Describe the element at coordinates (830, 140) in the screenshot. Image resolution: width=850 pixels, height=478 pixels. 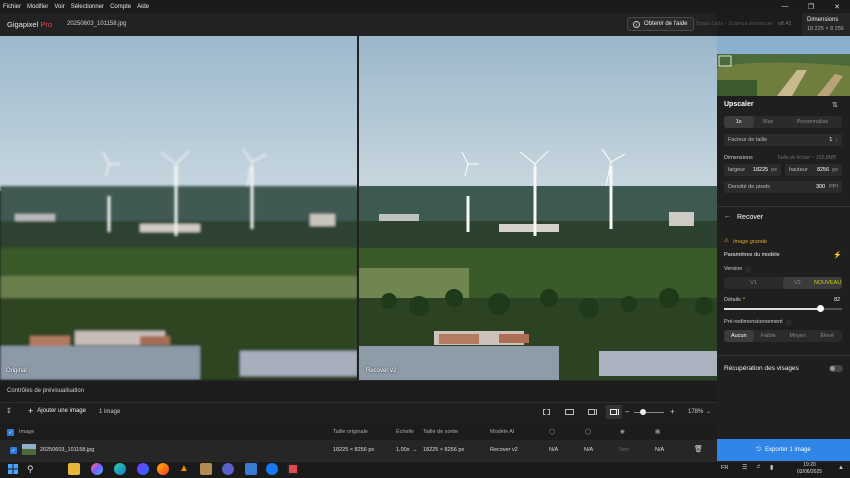
I see `scale-factor-value: 1` at that location.